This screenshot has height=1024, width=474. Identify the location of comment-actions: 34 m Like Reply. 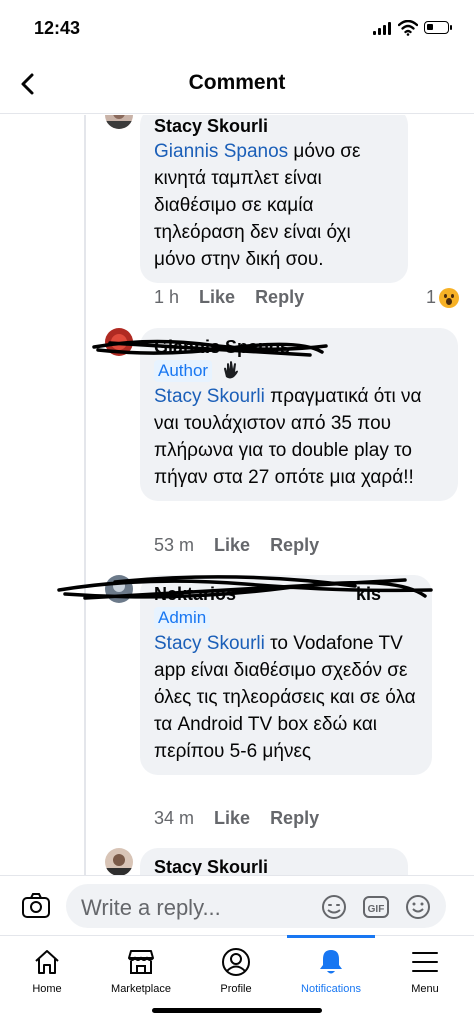
(236, 818).